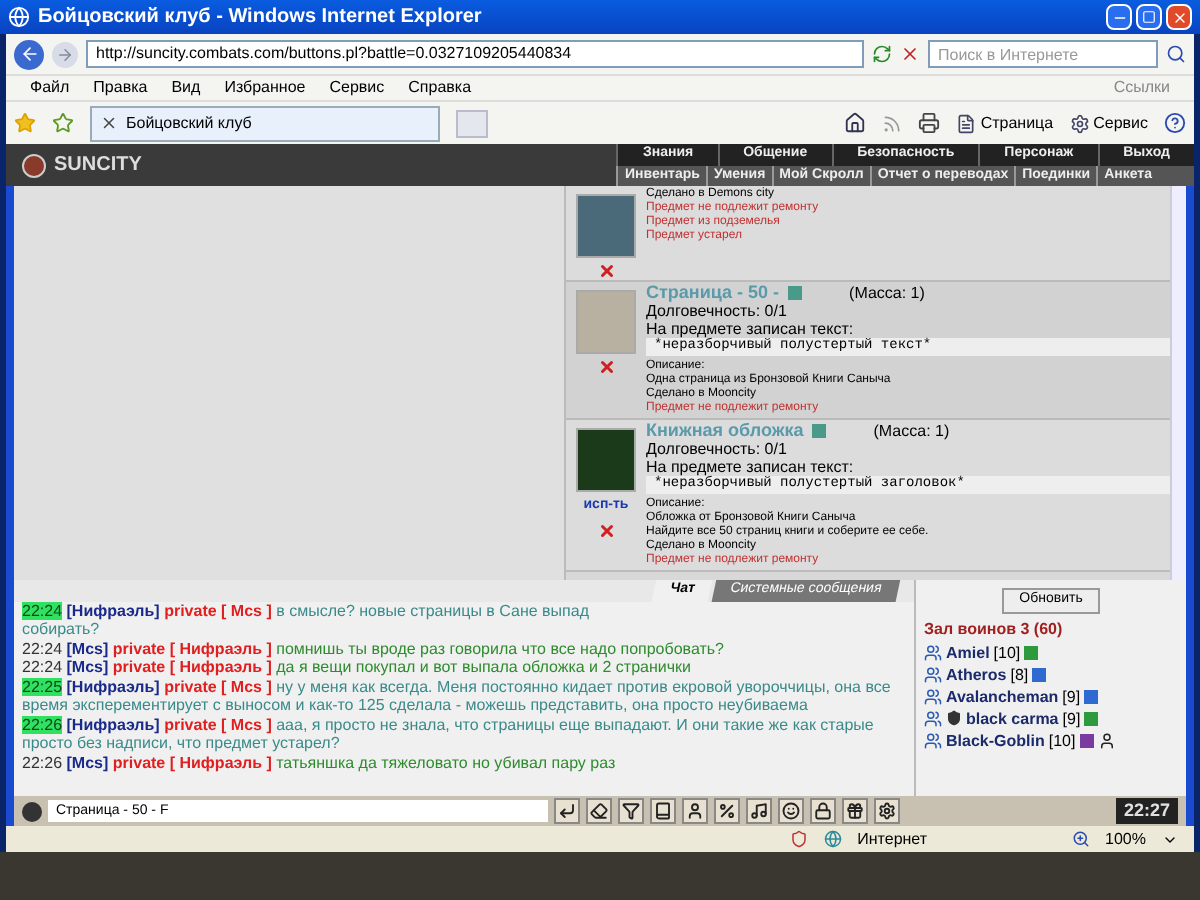 The height and width of the screenshot is (900, 1200). I want to click on player-name: Amiel, so click(968, 652).